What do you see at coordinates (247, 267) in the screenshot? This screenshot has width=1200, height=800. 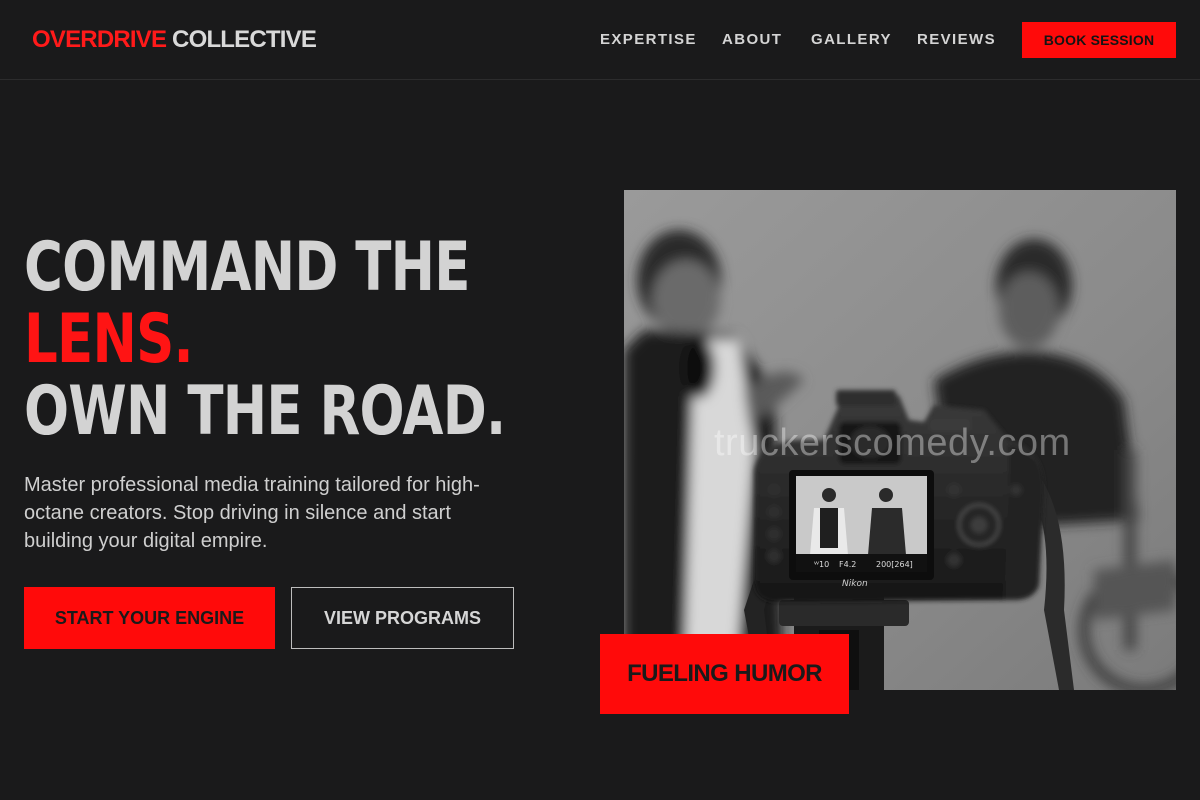 I see `headline-line-1: COMMAND THE` at bounding box center [247, 267].